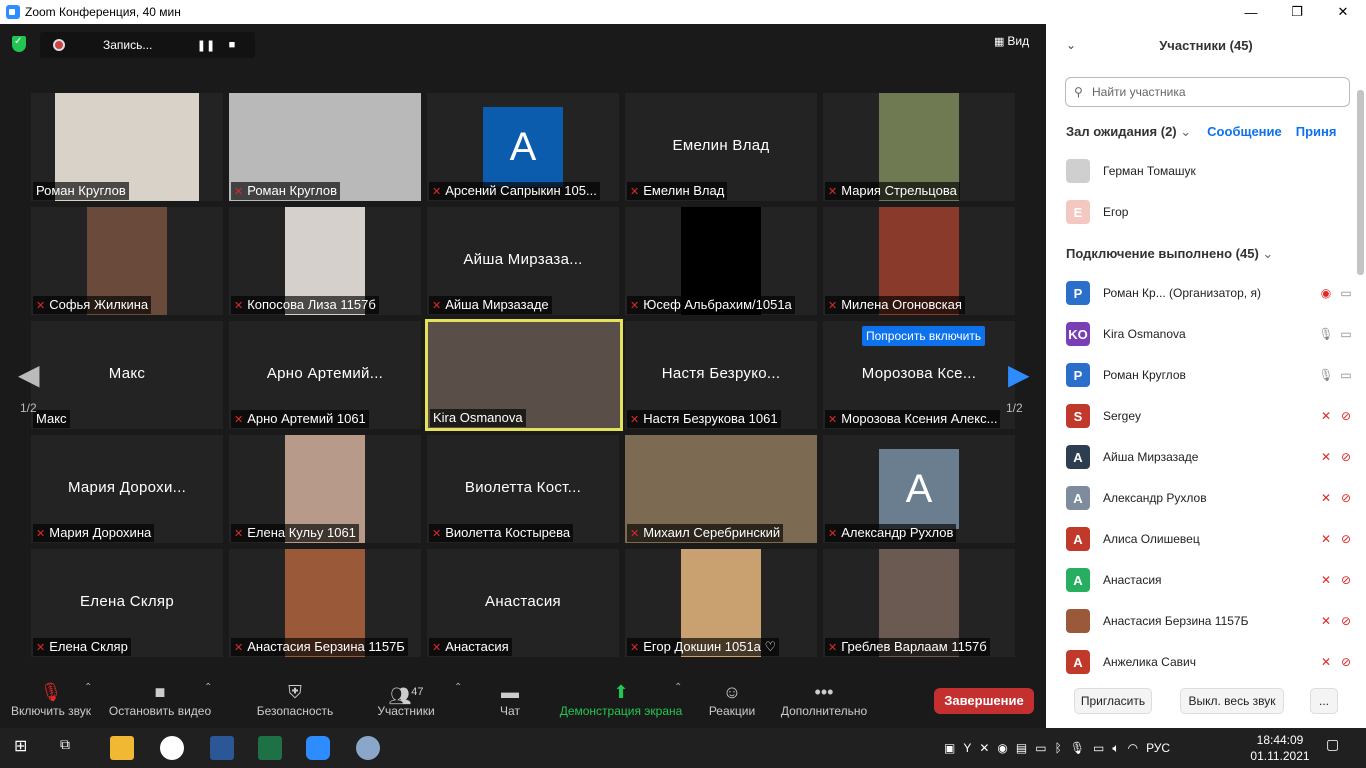  What do you see at coordinates (295, 699) in the screenshot?
I see `security-button: ⛨ Безопасность` at bounding box center [295, 699].